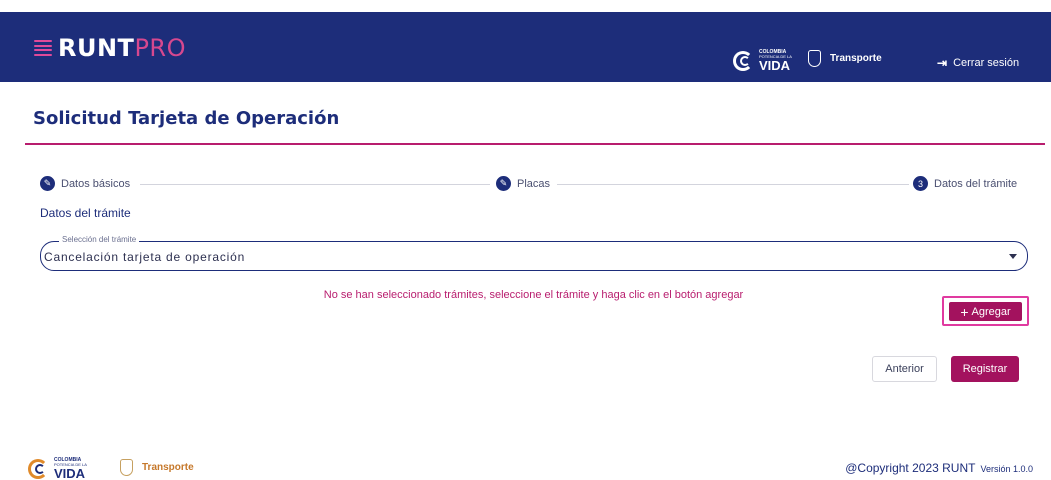  I want to click on step-label: Placas, so click(534, 183).